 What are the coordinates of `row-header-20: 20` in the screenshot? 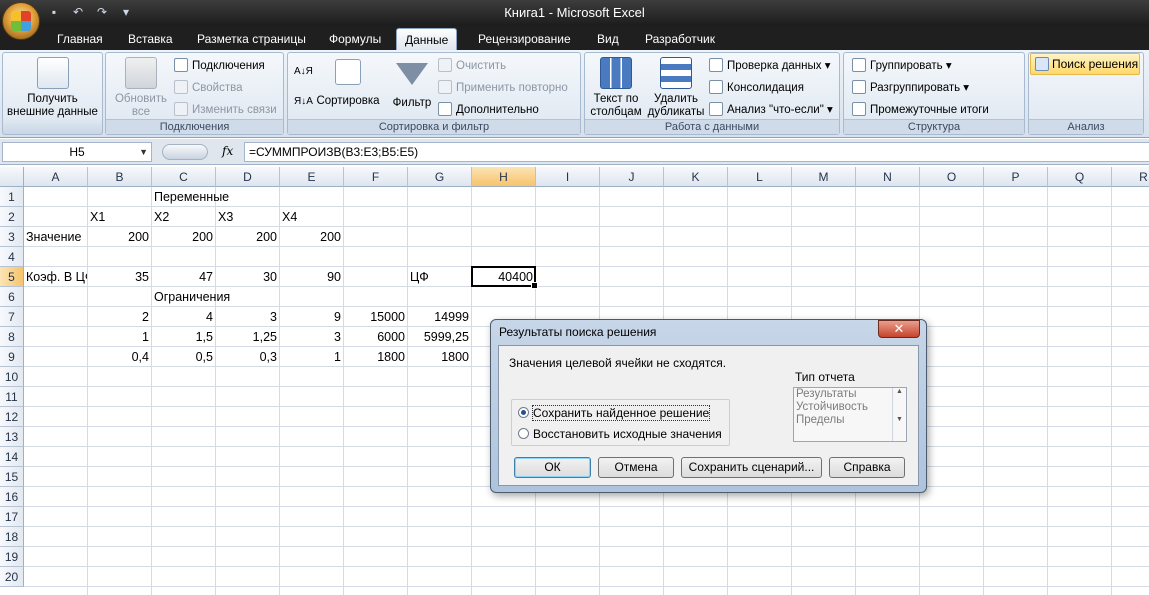 It's located at (12, 577).